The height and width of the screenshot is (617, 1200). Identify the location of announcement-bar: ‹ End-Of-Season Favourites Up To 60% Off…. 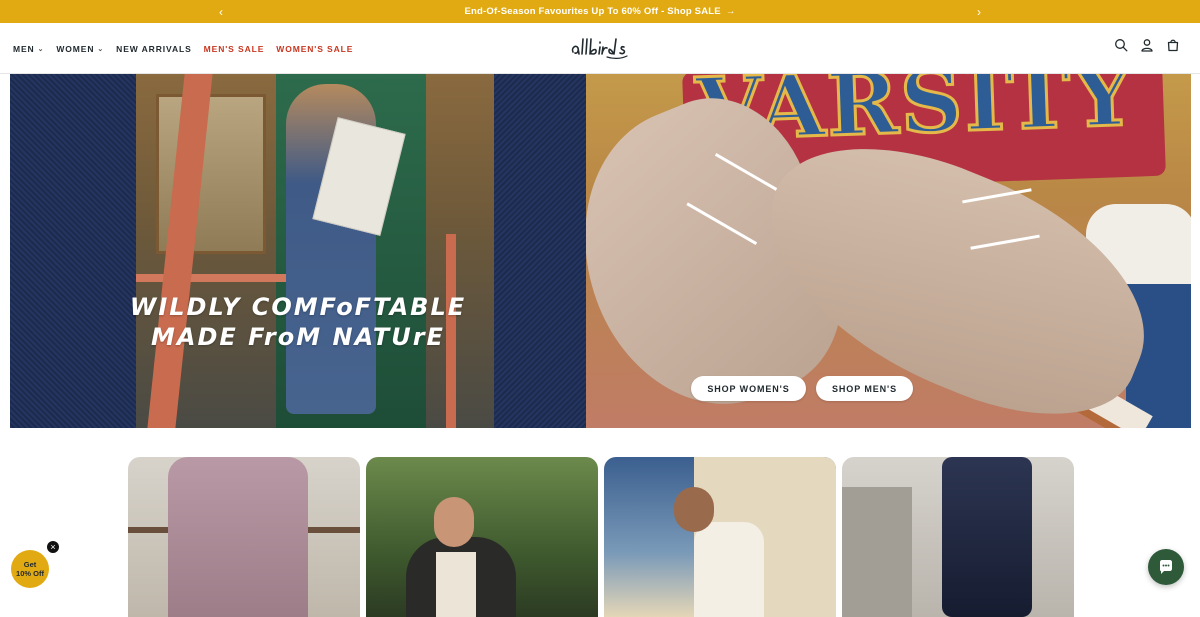
(600, 11).